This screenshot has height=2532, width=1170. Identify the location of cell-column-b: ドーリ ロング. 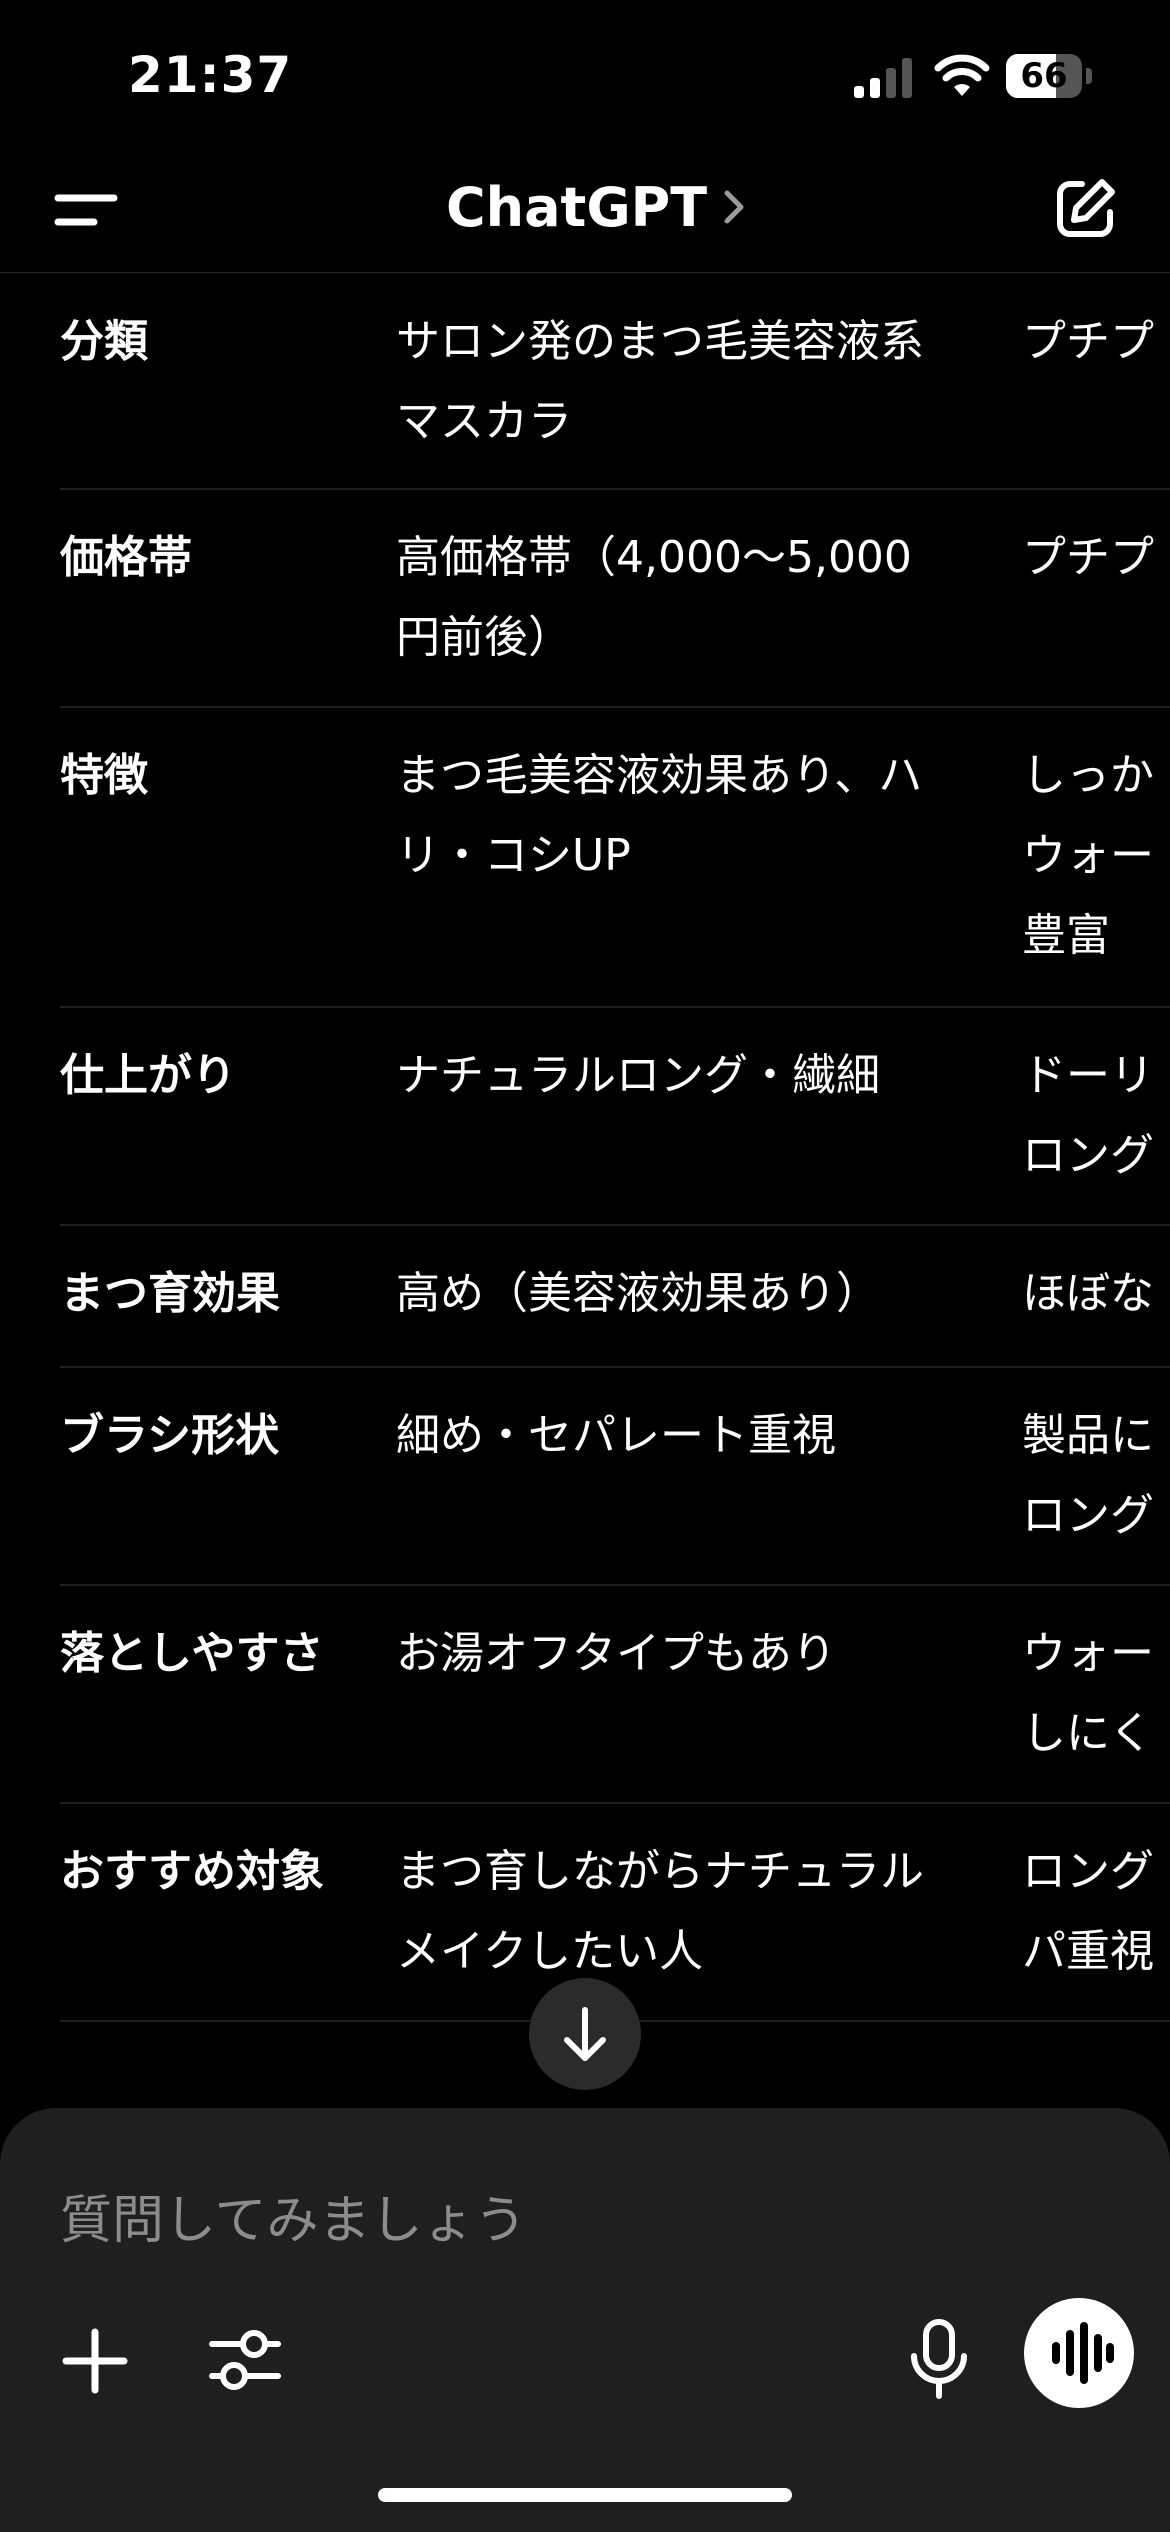
(1096, 1116).